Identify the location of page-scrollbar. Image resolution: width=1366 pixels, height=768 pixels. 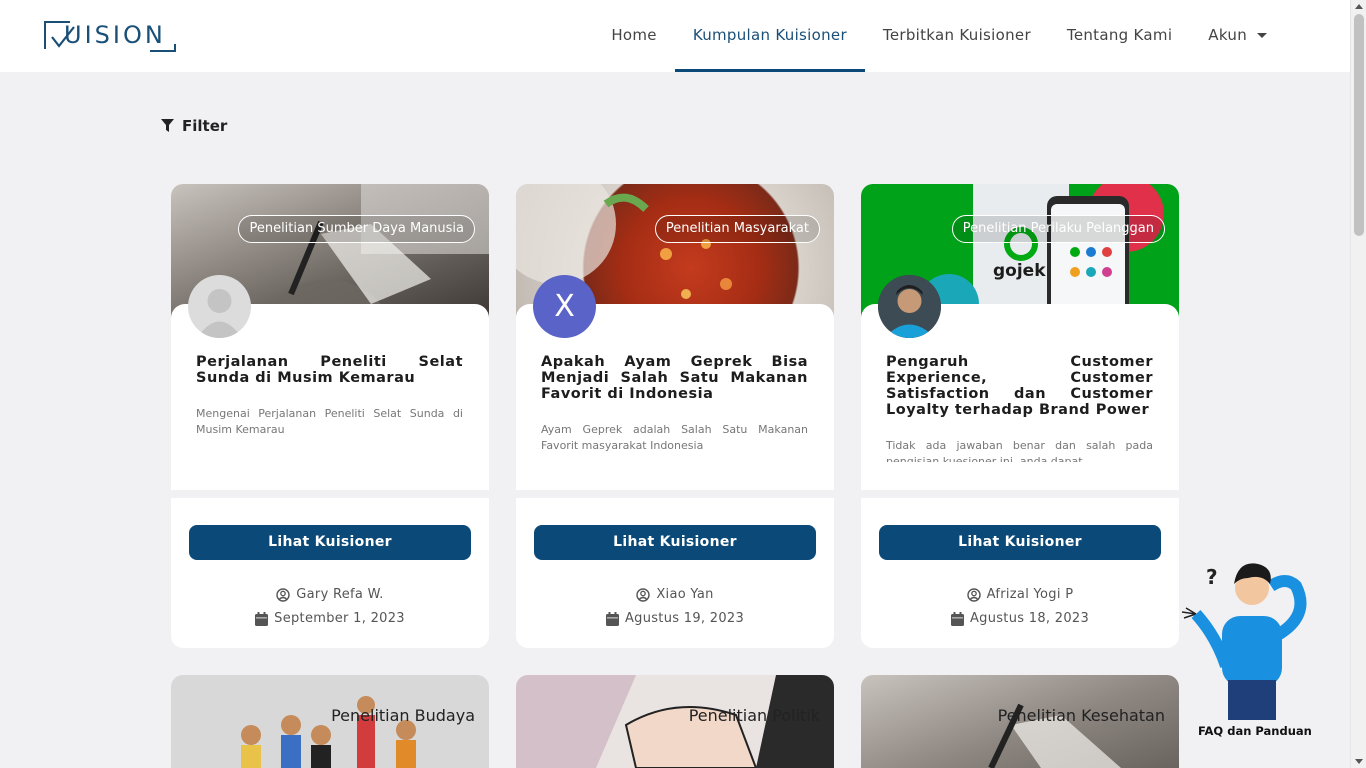
(1358, 384).